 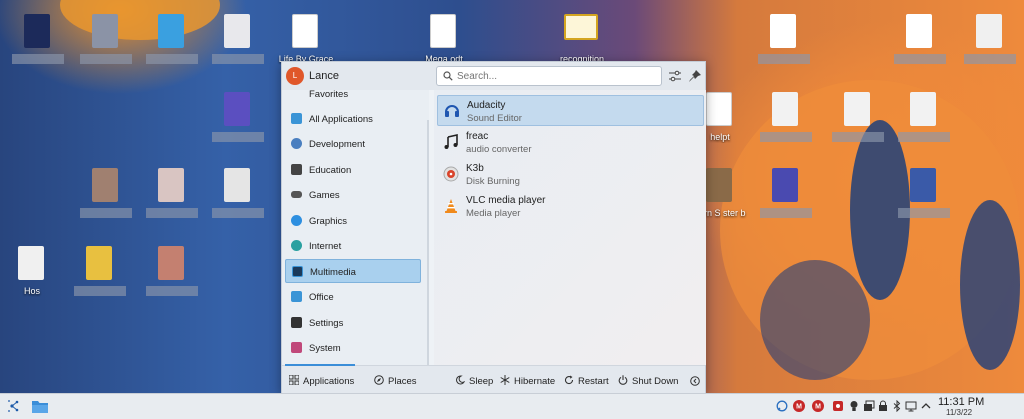 What do you see at coordinates (460, 380) in the screenshot?
I see `moon-icon` at bounding box center [460, 380].